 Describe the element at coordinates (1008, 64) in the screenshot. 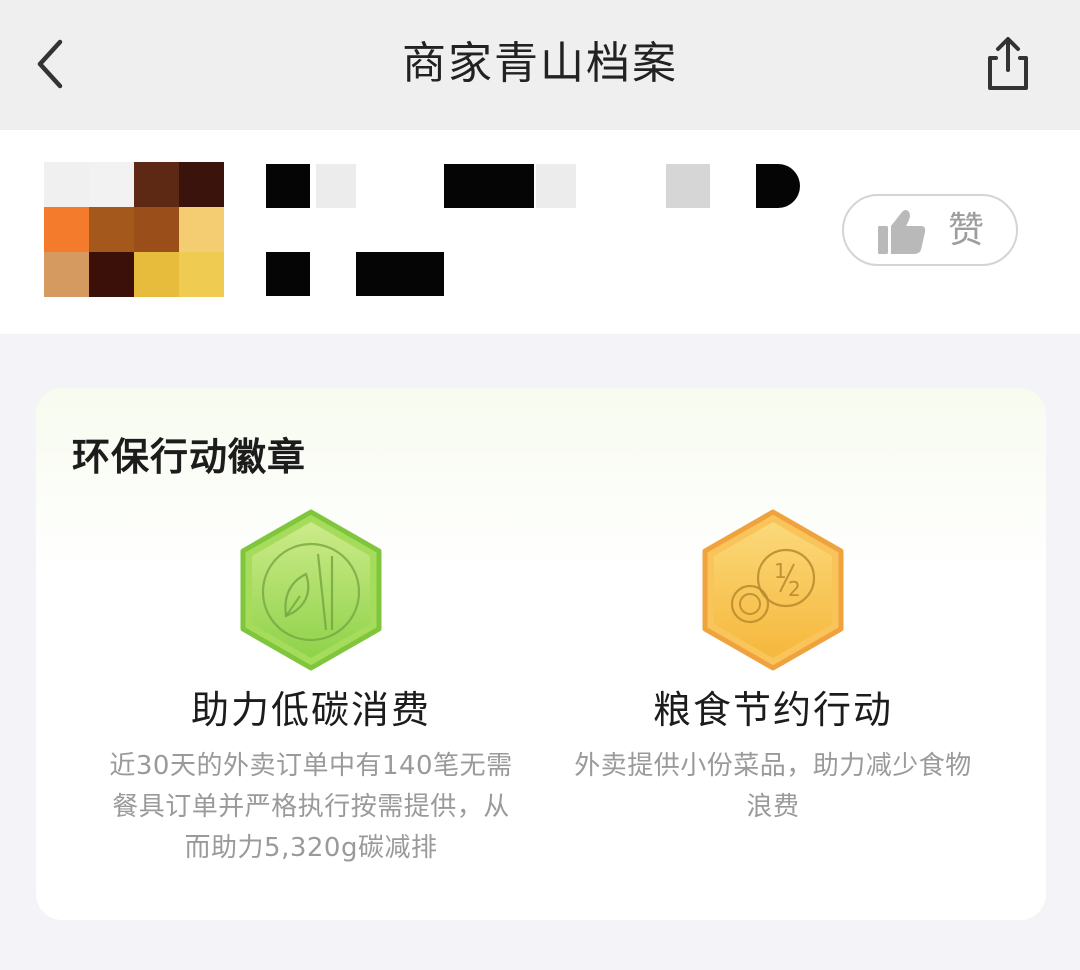

I see `share-icon` at that location.